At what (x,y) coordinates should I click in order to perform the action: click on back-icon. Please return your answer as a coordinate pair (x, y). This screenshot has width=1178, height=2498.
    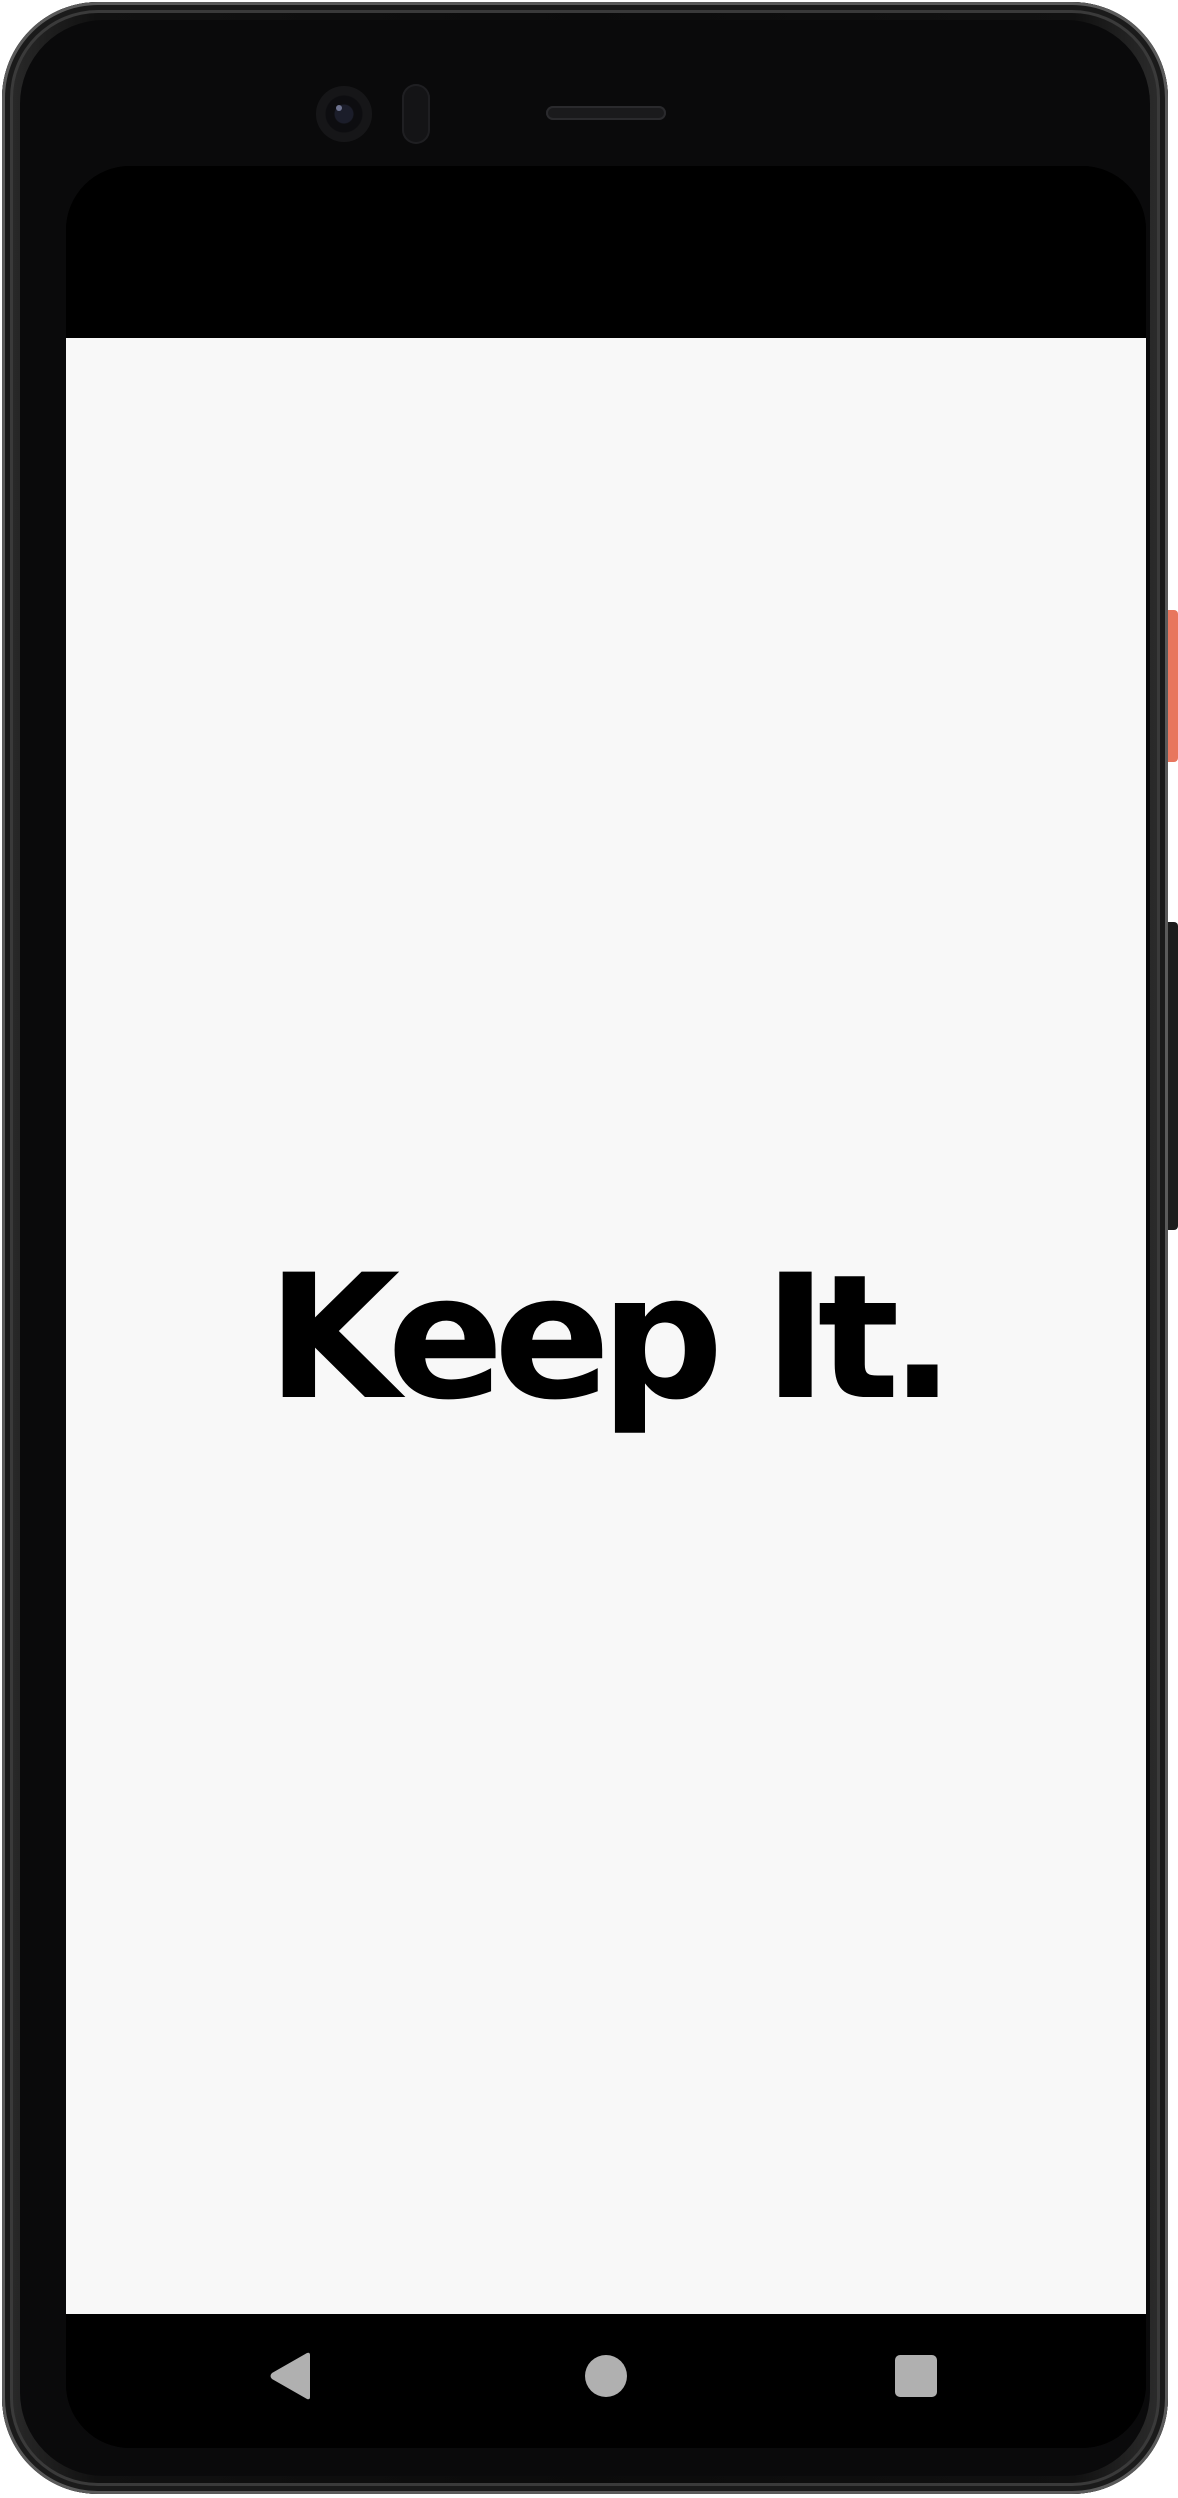
    Looking at the image, I should click on (290, 2376).